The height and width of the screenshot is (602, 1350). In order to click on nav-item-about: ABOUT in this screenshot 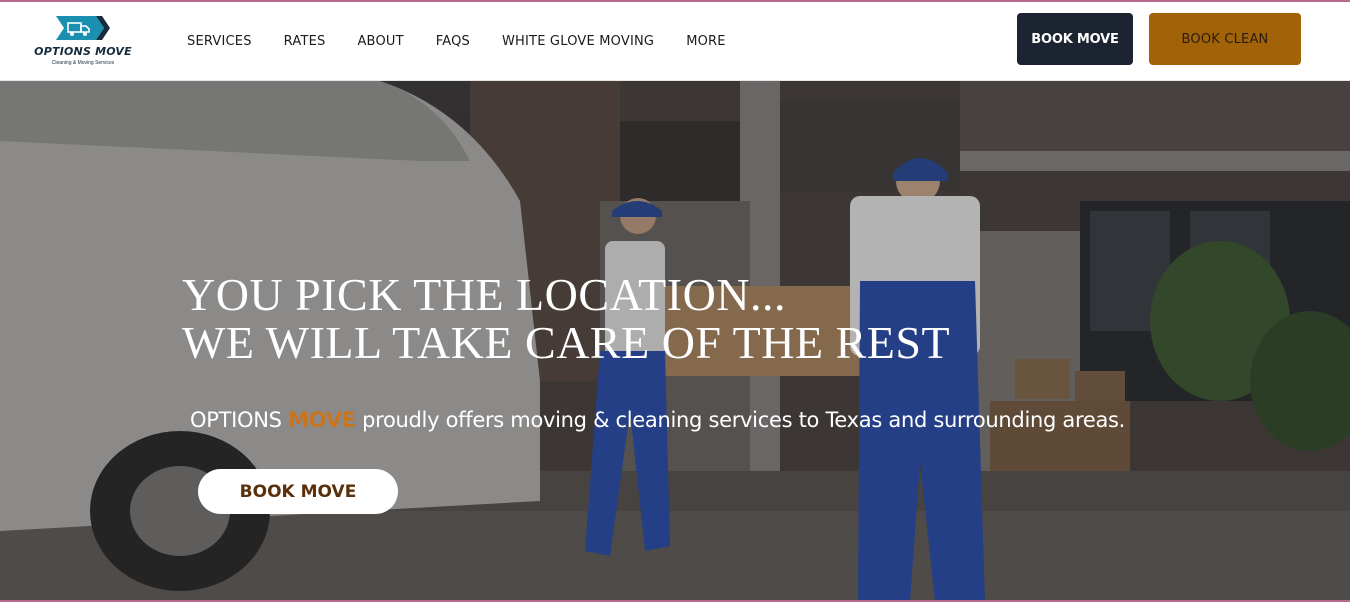, I will do `click(380, 41)`.